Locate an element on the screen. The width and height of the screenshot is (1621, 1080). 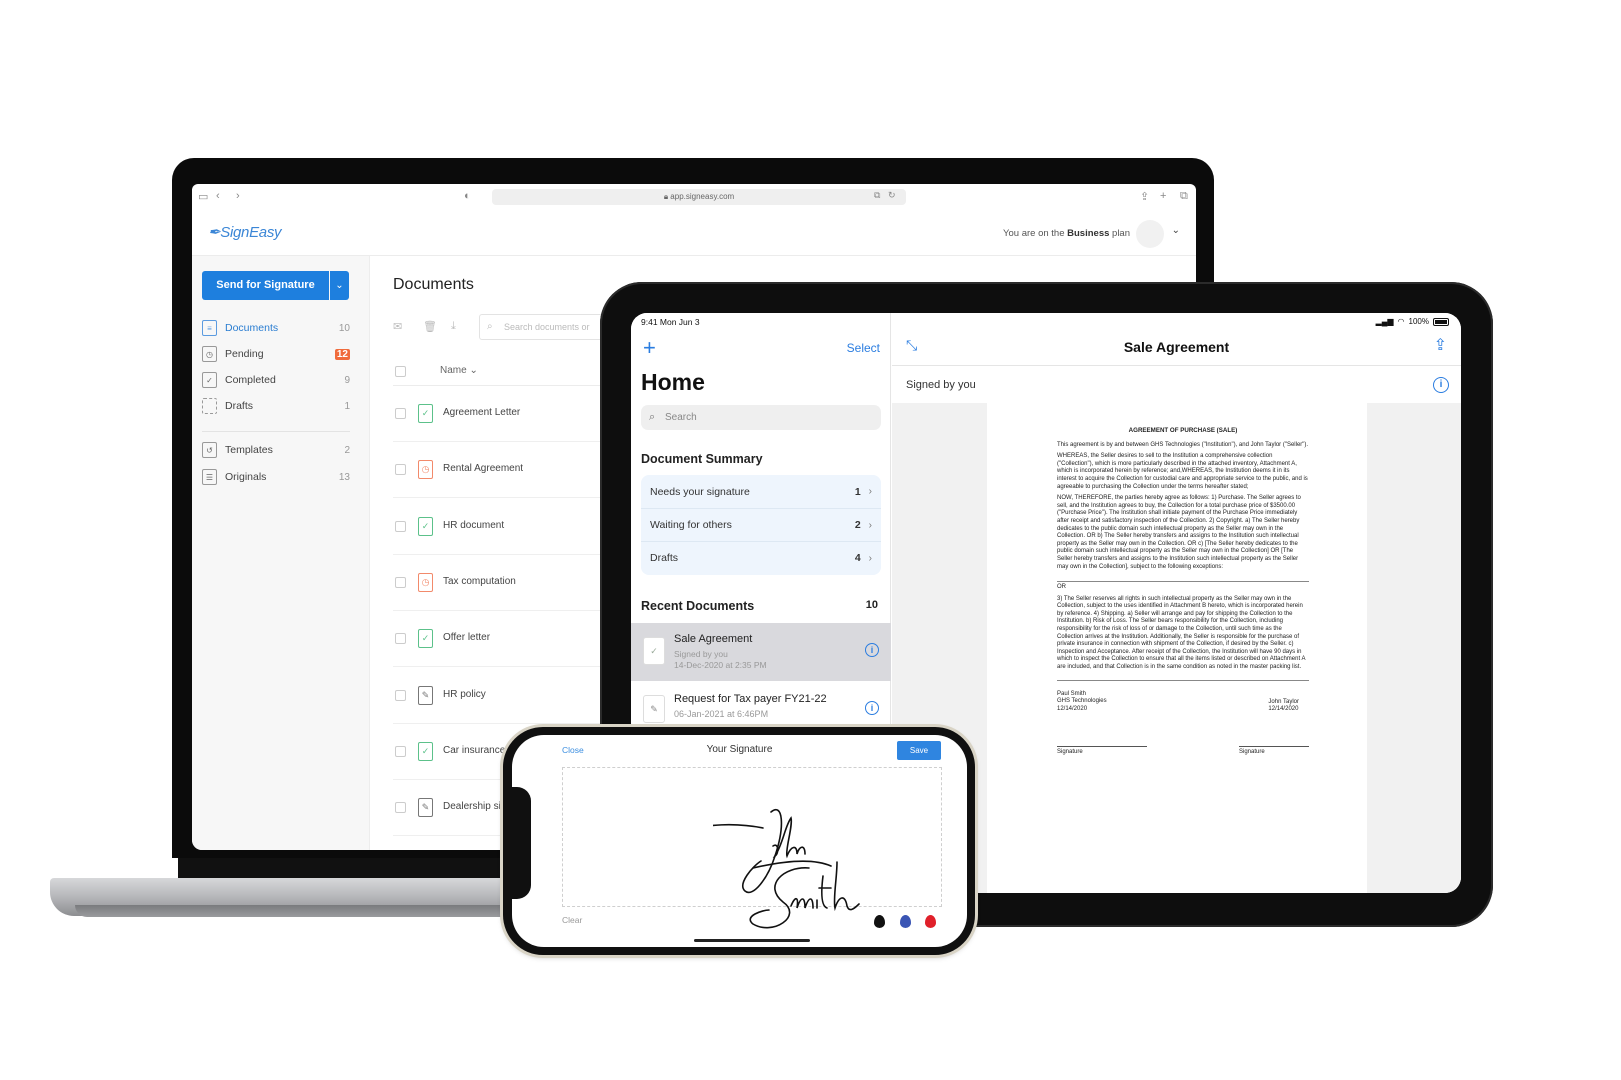
url-bar: 🔒︎ app.signeasy.com is located at coordinates (699, 197).